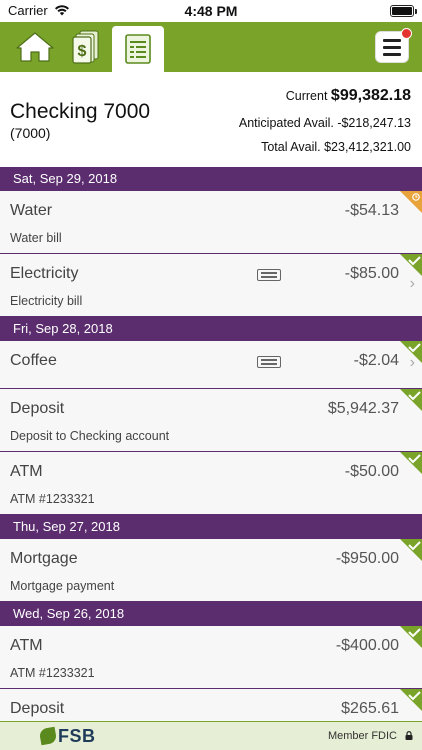  Describe the element at coordinates (367, 645) in the screenshot. I see `transaction-amount: -$400.00` at that location.